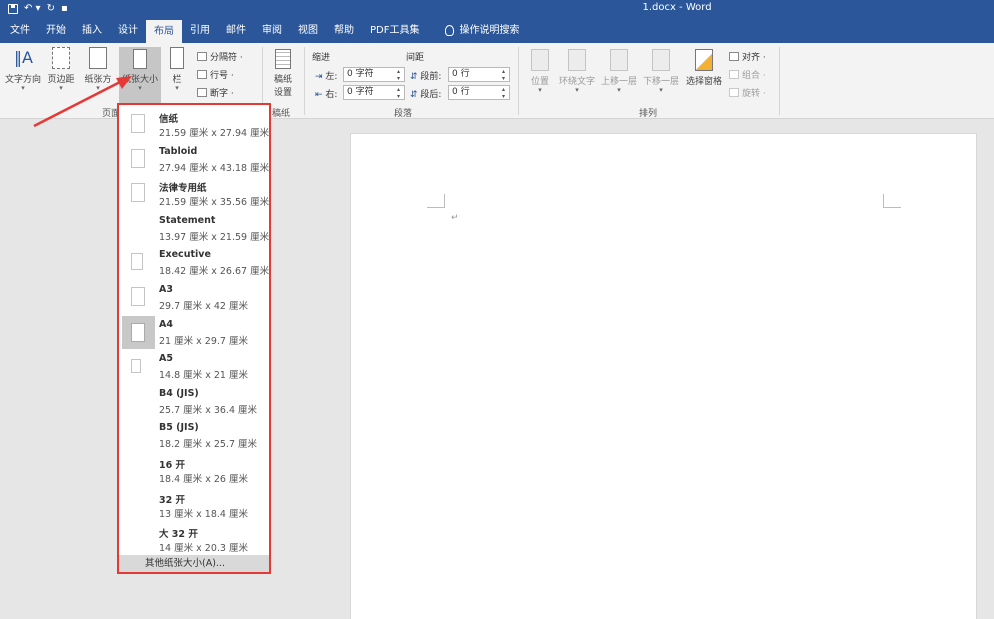  I want to click on spacing-after-label: ⇵ 段后:, so click(426, 95).